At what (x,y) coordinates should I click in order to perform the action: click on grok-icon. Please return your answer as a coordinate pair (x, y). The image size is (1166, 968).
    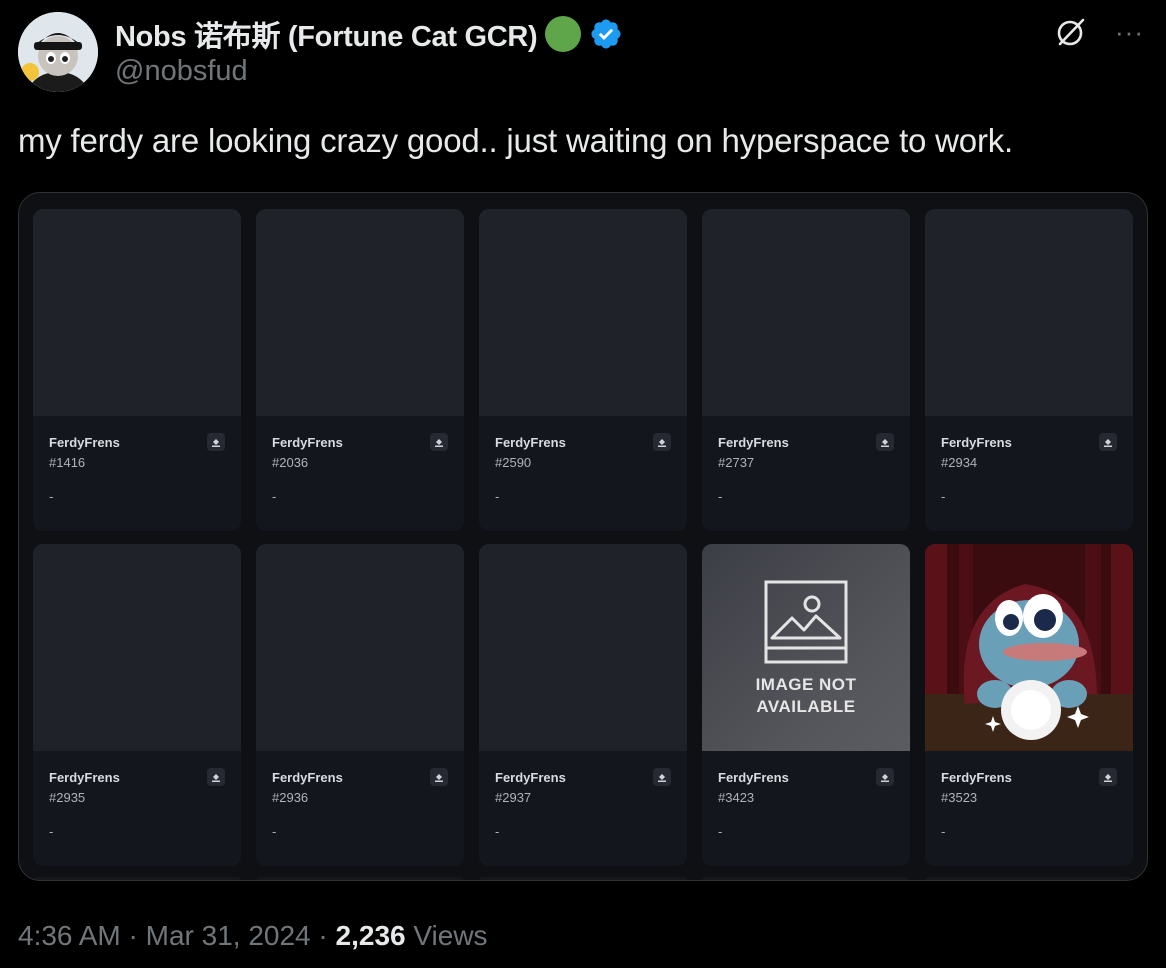
    Looking at the image, I should click on (1071, 32).